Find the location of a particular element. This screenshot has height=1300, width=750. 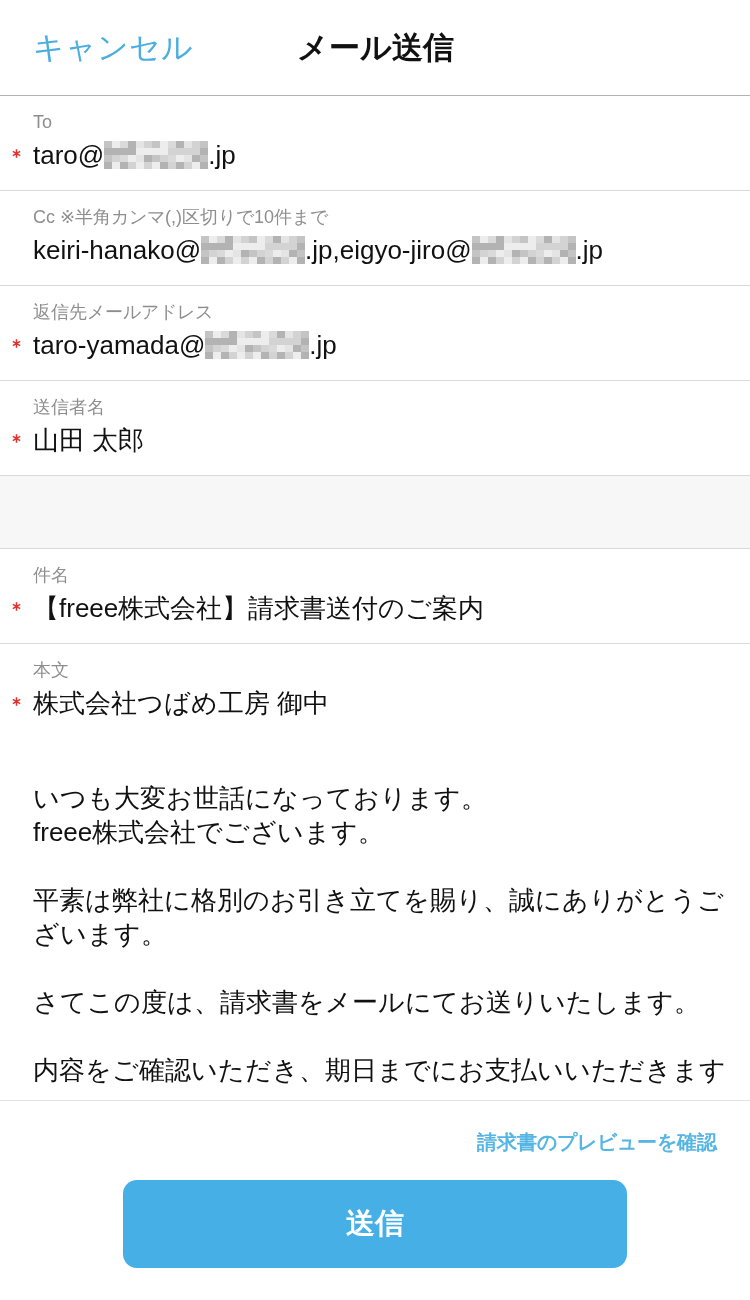

field-label: To is located at coordinates (42, 122).